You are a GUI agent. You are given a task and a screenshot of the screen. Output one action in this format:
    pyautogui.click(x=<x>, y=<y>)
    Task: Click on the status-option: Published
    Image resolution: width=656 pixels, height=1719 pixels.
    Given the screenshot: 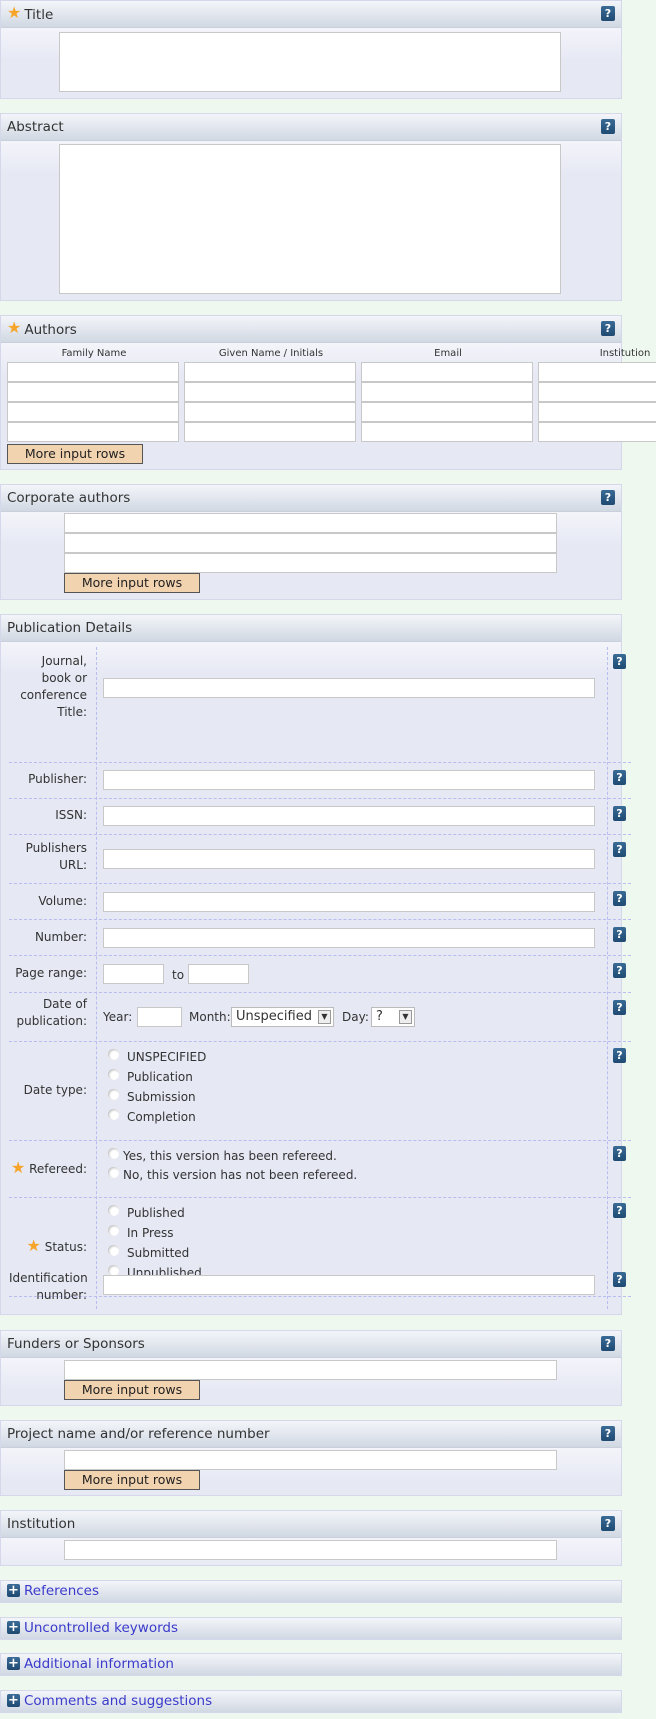 What is the action you would take?
    pyautogui.click(x=146, y=1213)
    